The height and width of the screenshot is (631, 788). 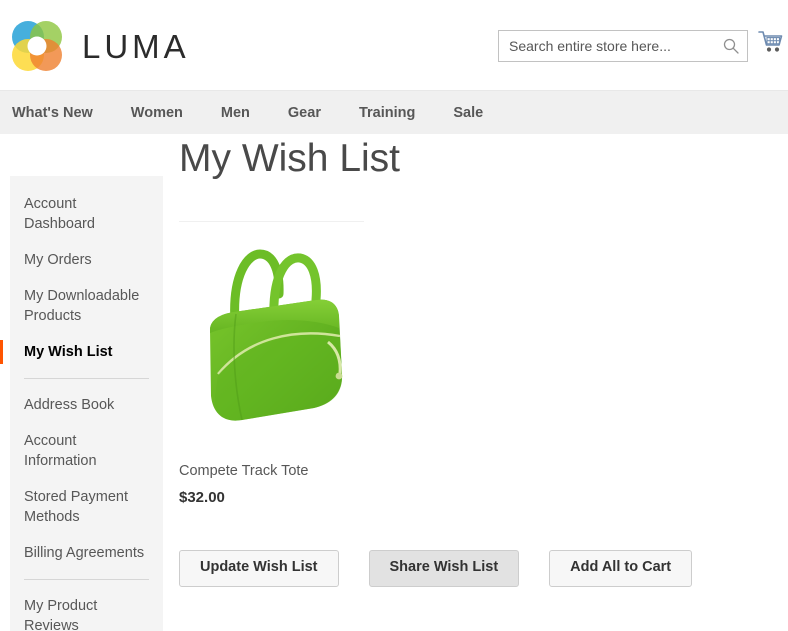 What do you see at coordinates (86, 214) in the screenshot?
I see `sidebar-item-account-dashboard: Account Dashboard` at bounding box center [86, 214].